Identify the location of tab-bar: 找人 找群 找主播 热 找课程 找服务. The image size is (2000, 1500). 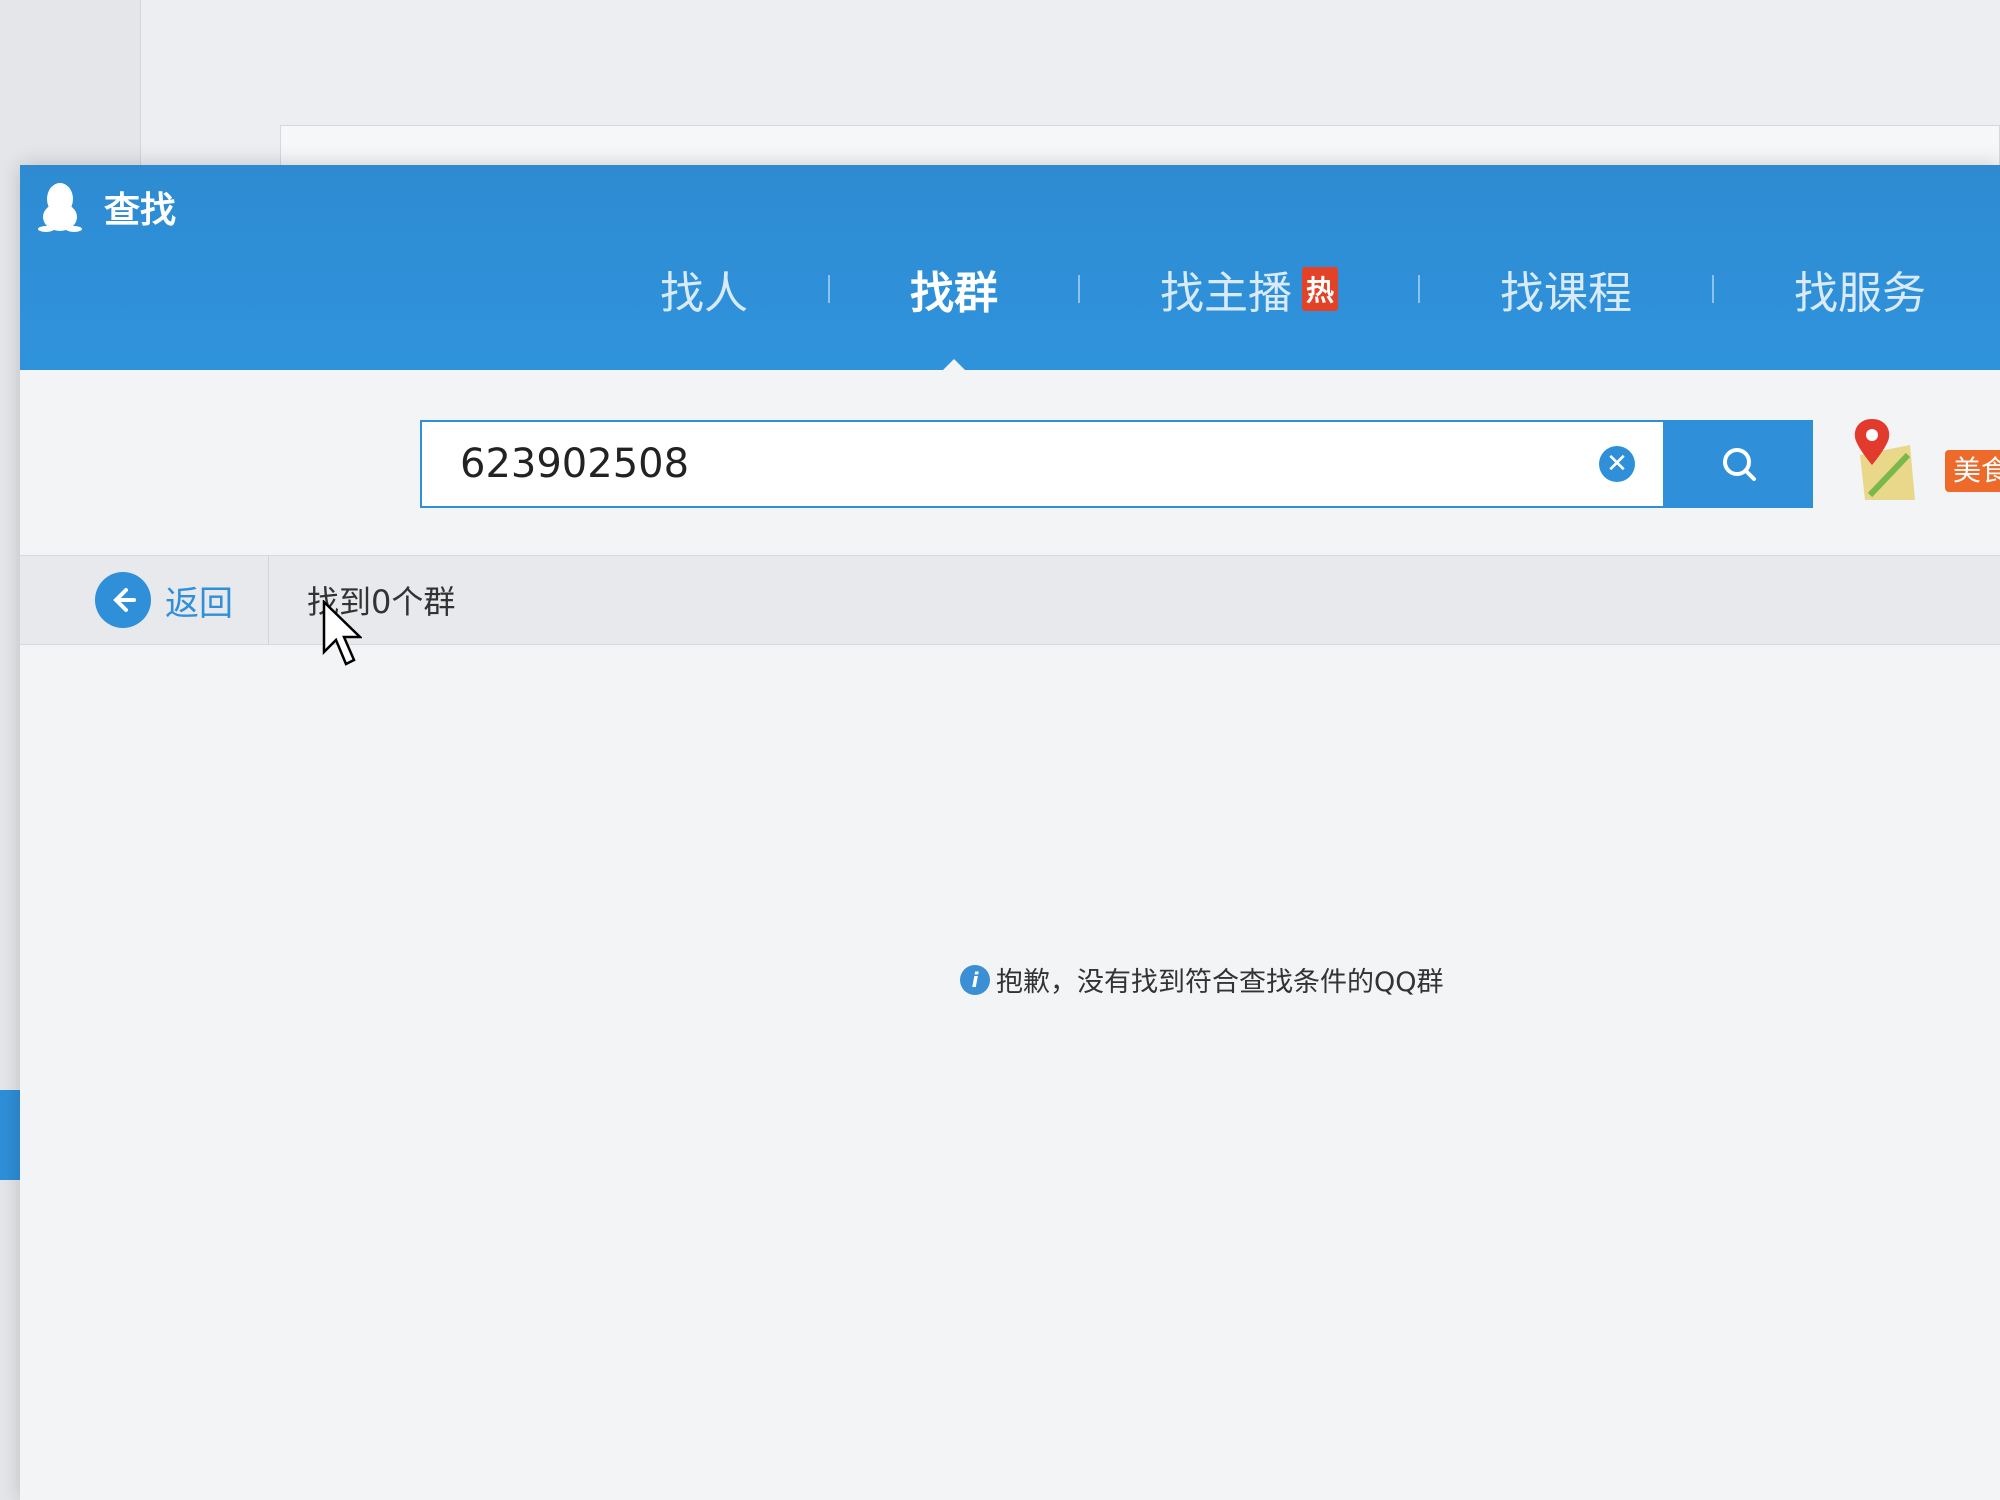
(1293, 315).